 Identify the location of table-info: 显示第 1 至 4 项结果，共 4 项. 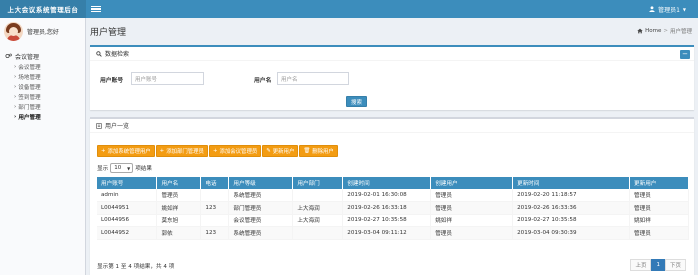
(136, 267).